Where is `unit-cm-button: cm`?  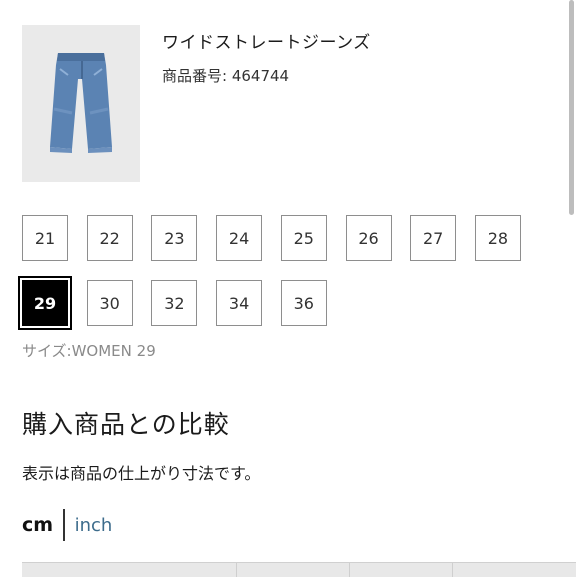
unit-cm-button: cm is located at coordinates (42, 525).